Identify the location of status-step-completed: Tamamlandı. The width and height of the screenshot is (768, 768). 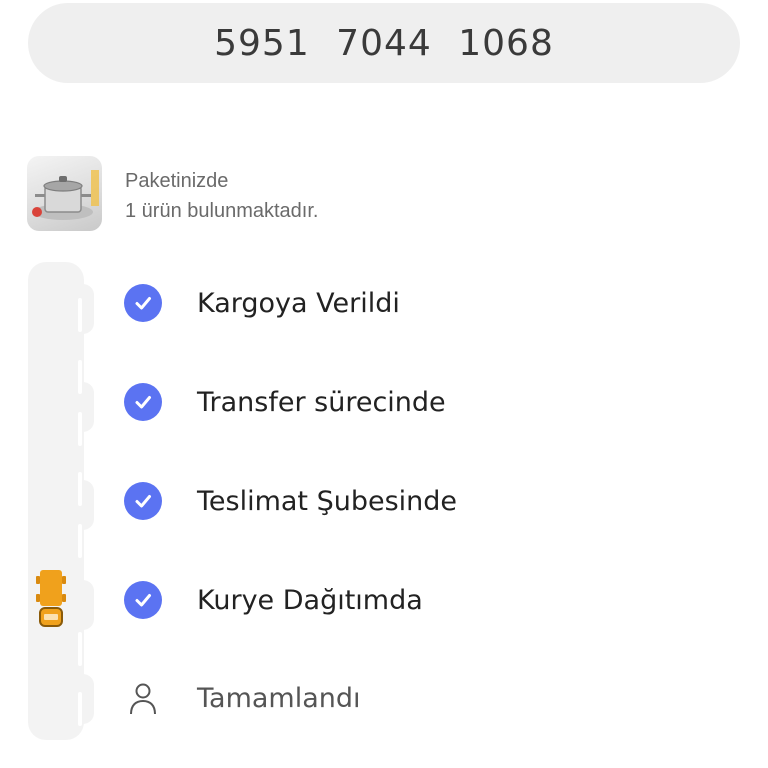
(242, 698).